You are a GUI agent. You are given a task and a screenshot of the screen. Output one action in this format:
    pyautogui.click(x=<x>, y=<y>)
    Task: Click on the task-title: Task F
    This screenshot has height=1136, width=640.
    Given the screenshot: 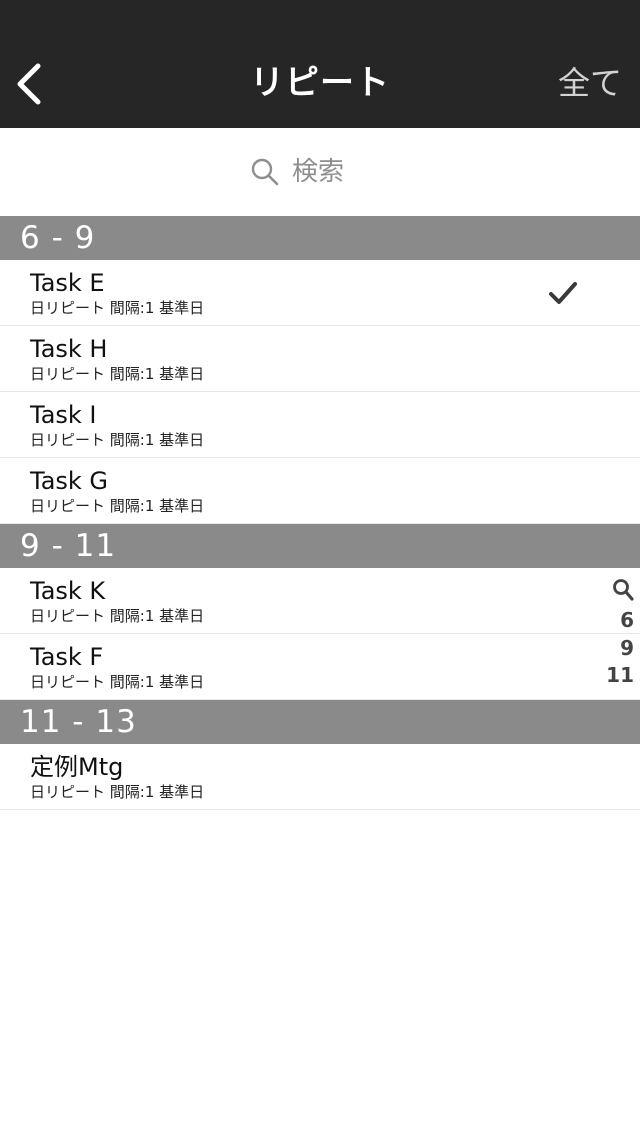 What is the action you would take?
    pyautogui.click(x=67, y=657)
    